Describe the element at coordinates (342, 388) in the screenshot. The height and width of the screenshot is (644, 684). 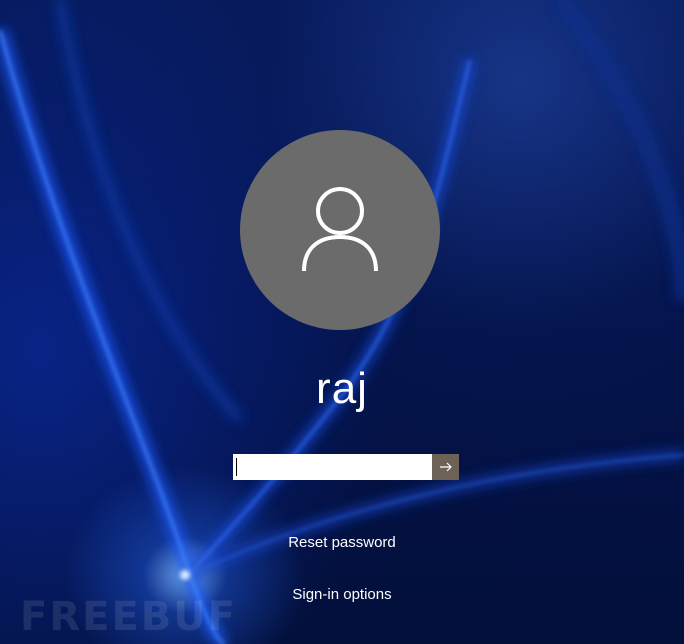
I see `user-name: raj` at that location.